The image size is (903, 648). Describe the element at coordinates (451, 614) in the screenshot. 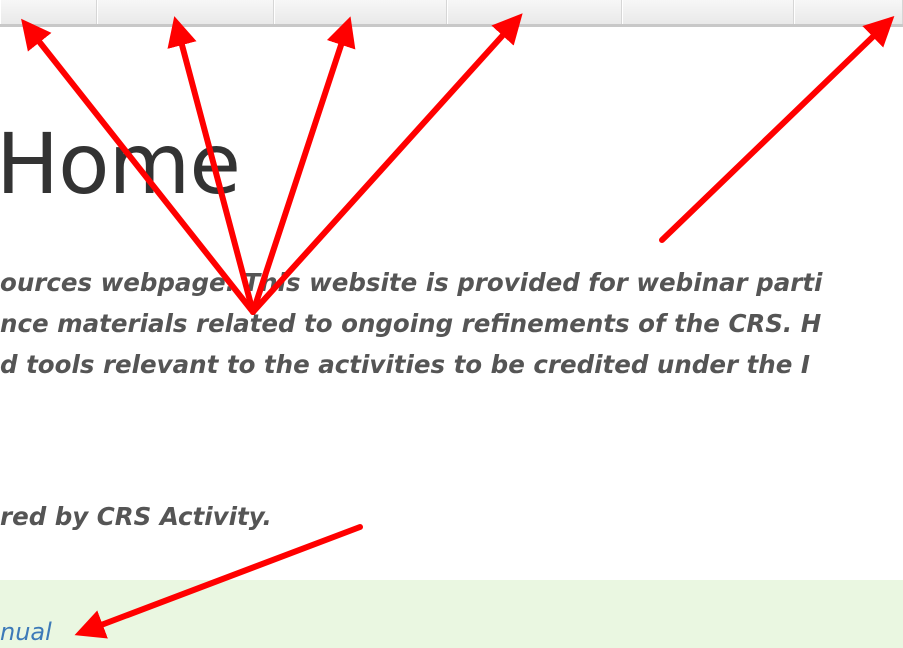

I see `notice-panel` at that location.